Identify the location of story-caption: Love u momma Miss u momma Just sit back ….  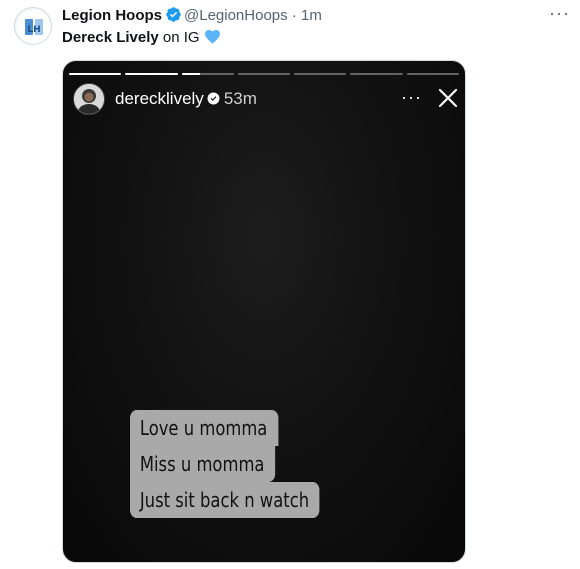
(225, 464).